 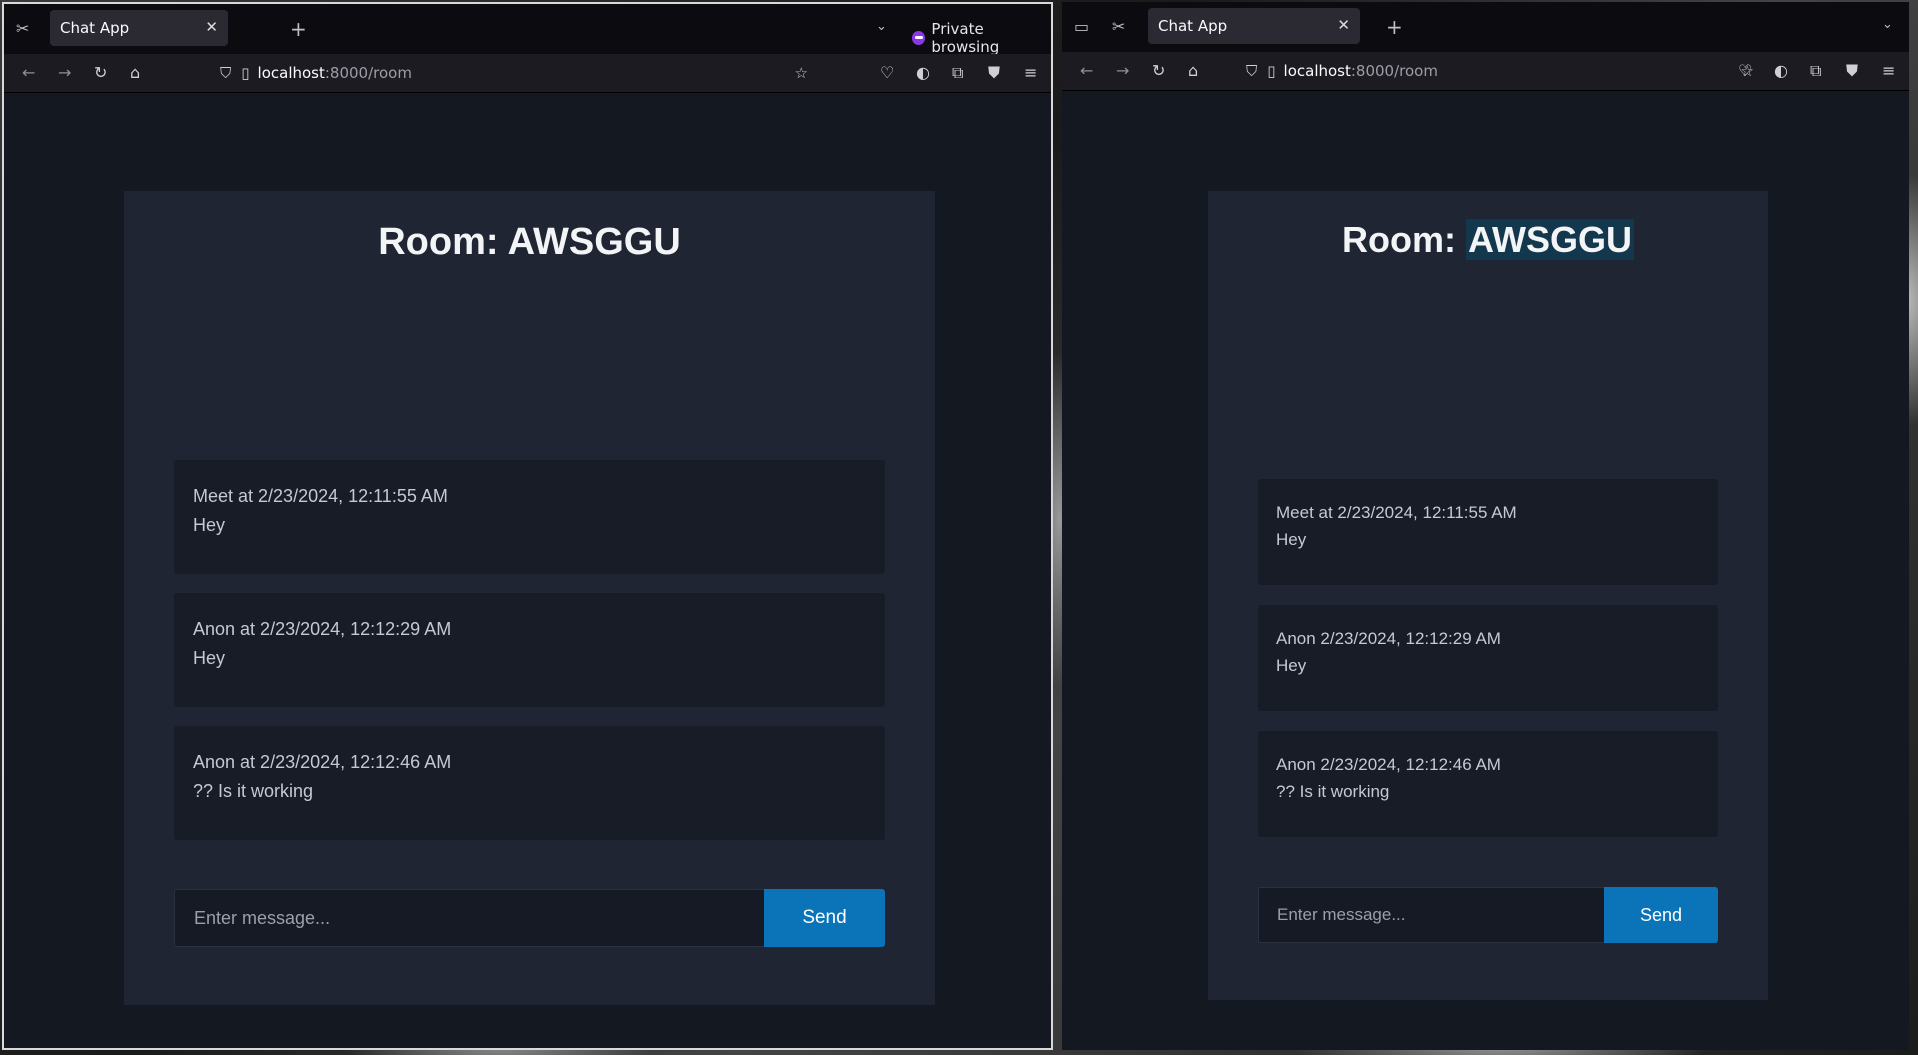 What do you see at coordinates (1388, 764) in the screenshot?
I see `message-meta: Anon 2/23/2024, 12:12:46 AM` at bounding box center [1388, 764].